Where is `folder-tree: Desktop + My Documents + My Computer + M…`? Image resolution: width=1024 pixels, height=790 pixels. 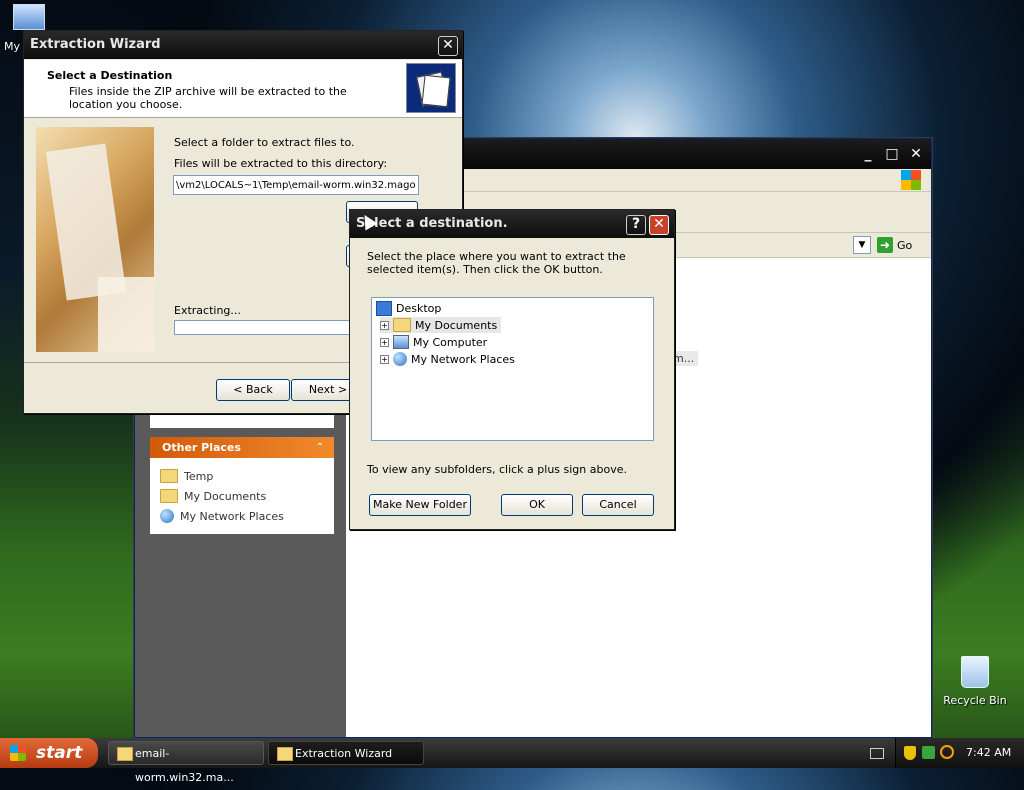
folder-tree: Desktop + My Documents + My Computer + M… is located at coordinates (512, 369).